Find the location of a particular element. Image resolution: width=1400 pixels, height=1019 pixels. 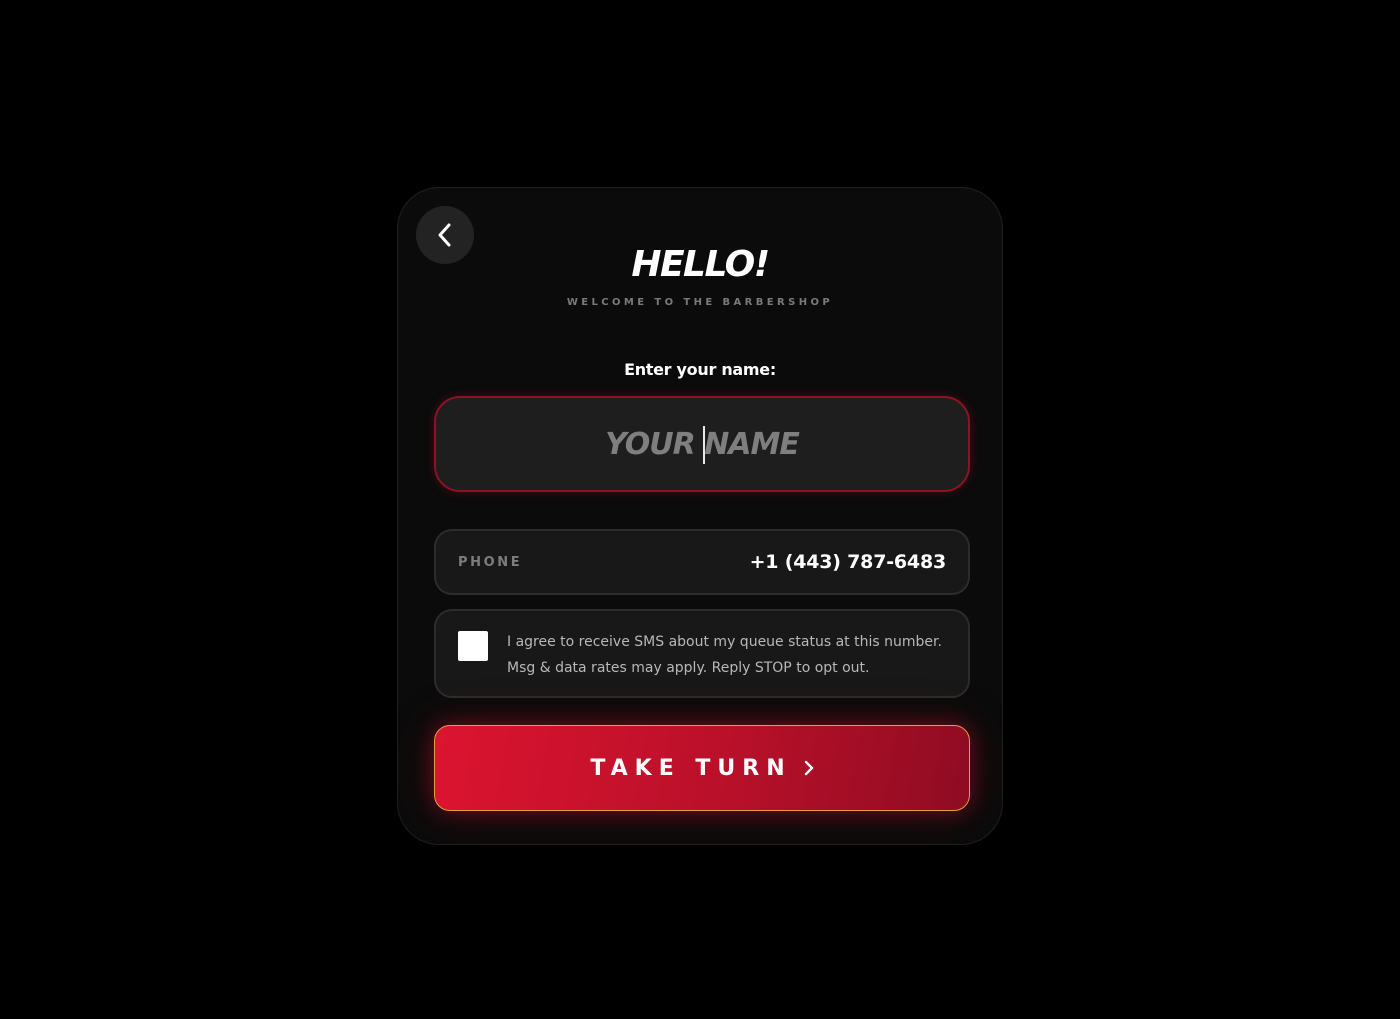

name-input is located at coordinates (702, 444).